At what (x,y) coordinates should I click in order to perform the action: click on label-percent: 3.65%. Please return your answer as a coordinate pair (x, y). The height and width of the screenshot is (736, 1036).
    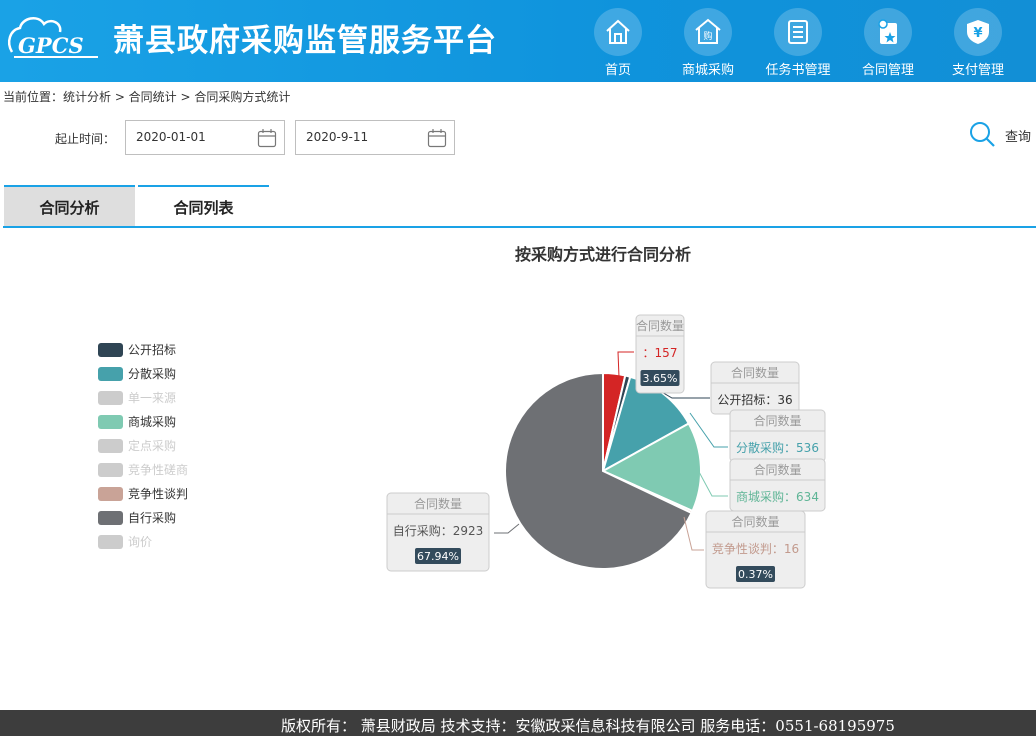
    Looking at the image, I should click on (660, 378).